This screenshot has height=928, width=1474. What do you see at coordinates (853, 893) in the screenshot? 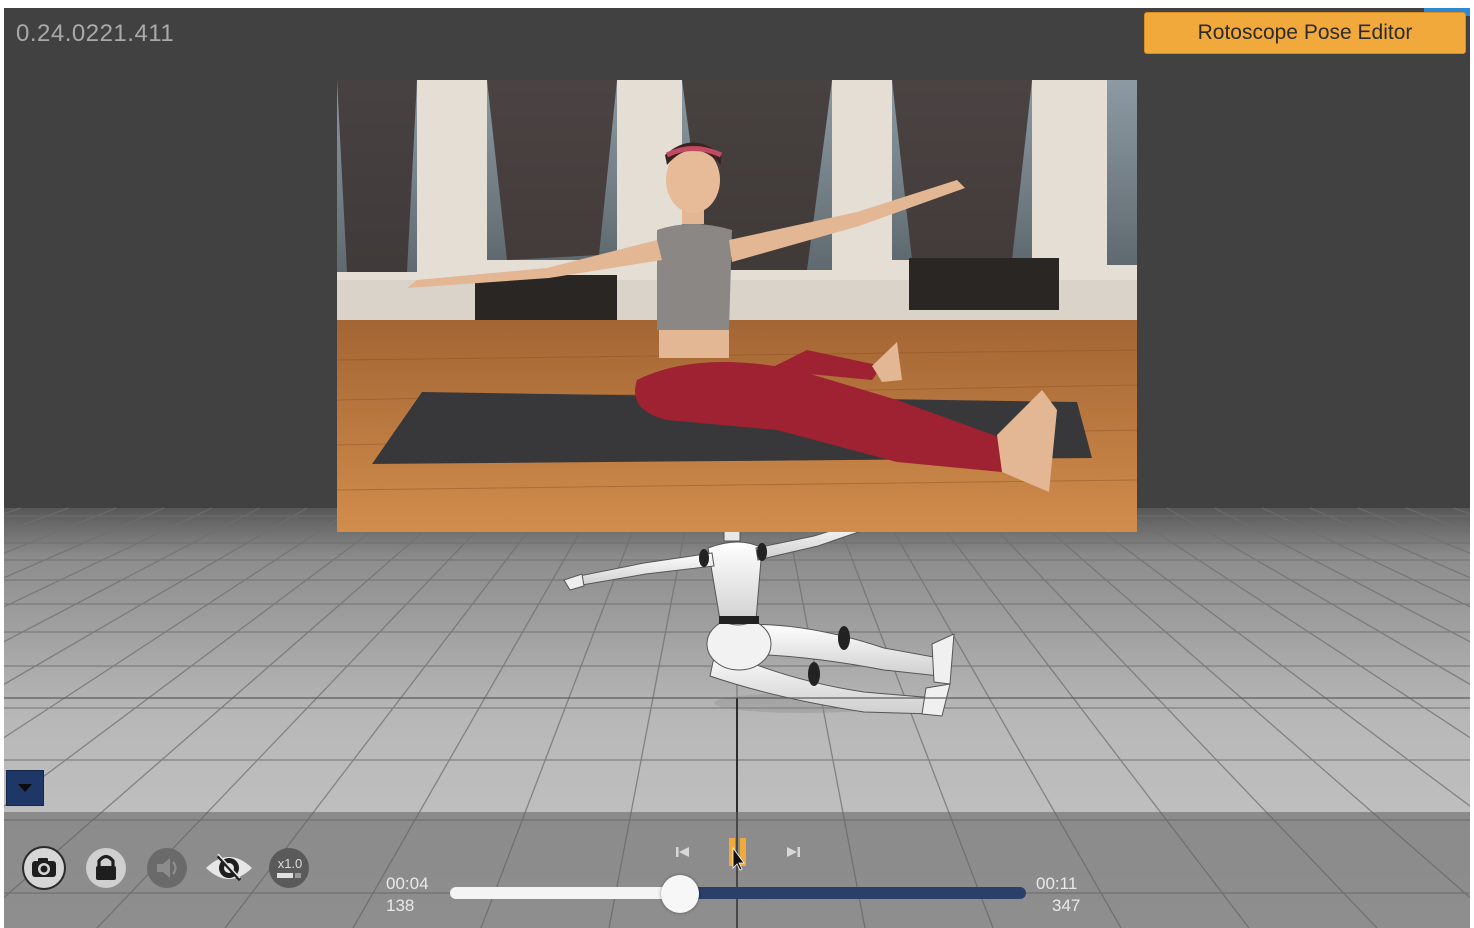
I see `timeline-track` at bounding box center [853, 893].